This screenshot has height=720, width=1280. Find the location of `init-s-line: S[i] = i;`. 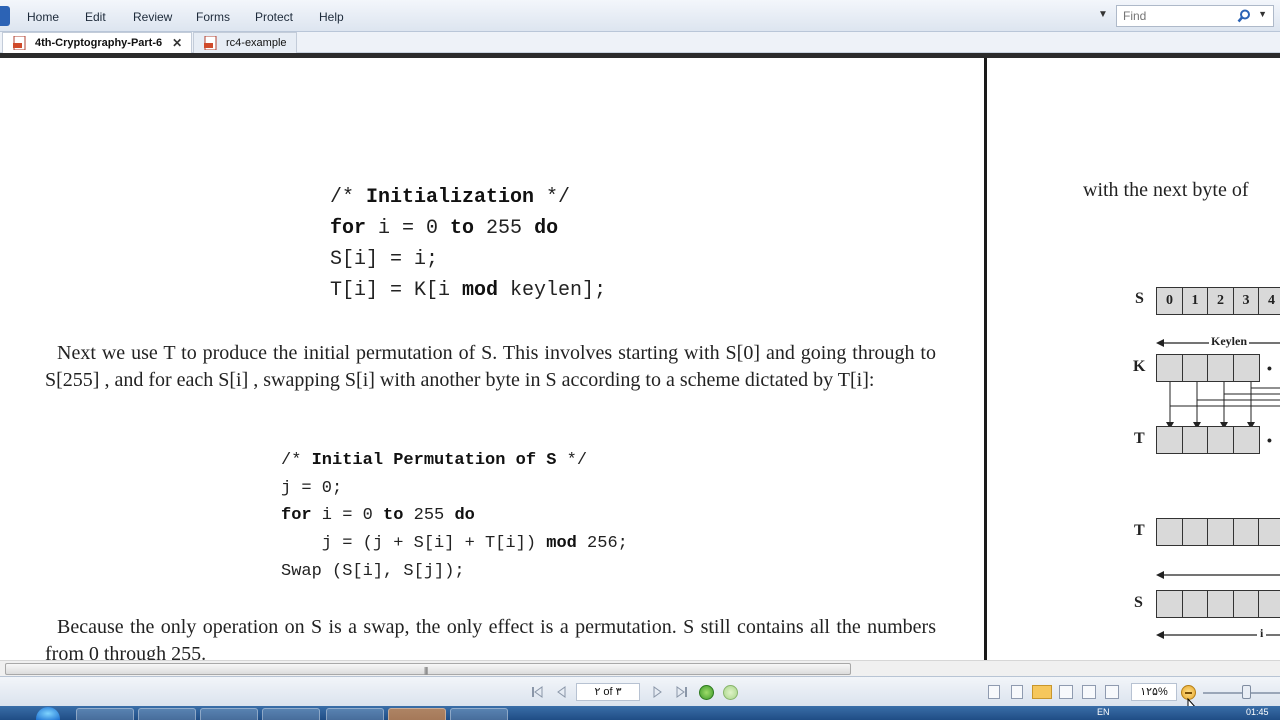

init-s-line: S[i] = i; is located at coordinates (384, 259).